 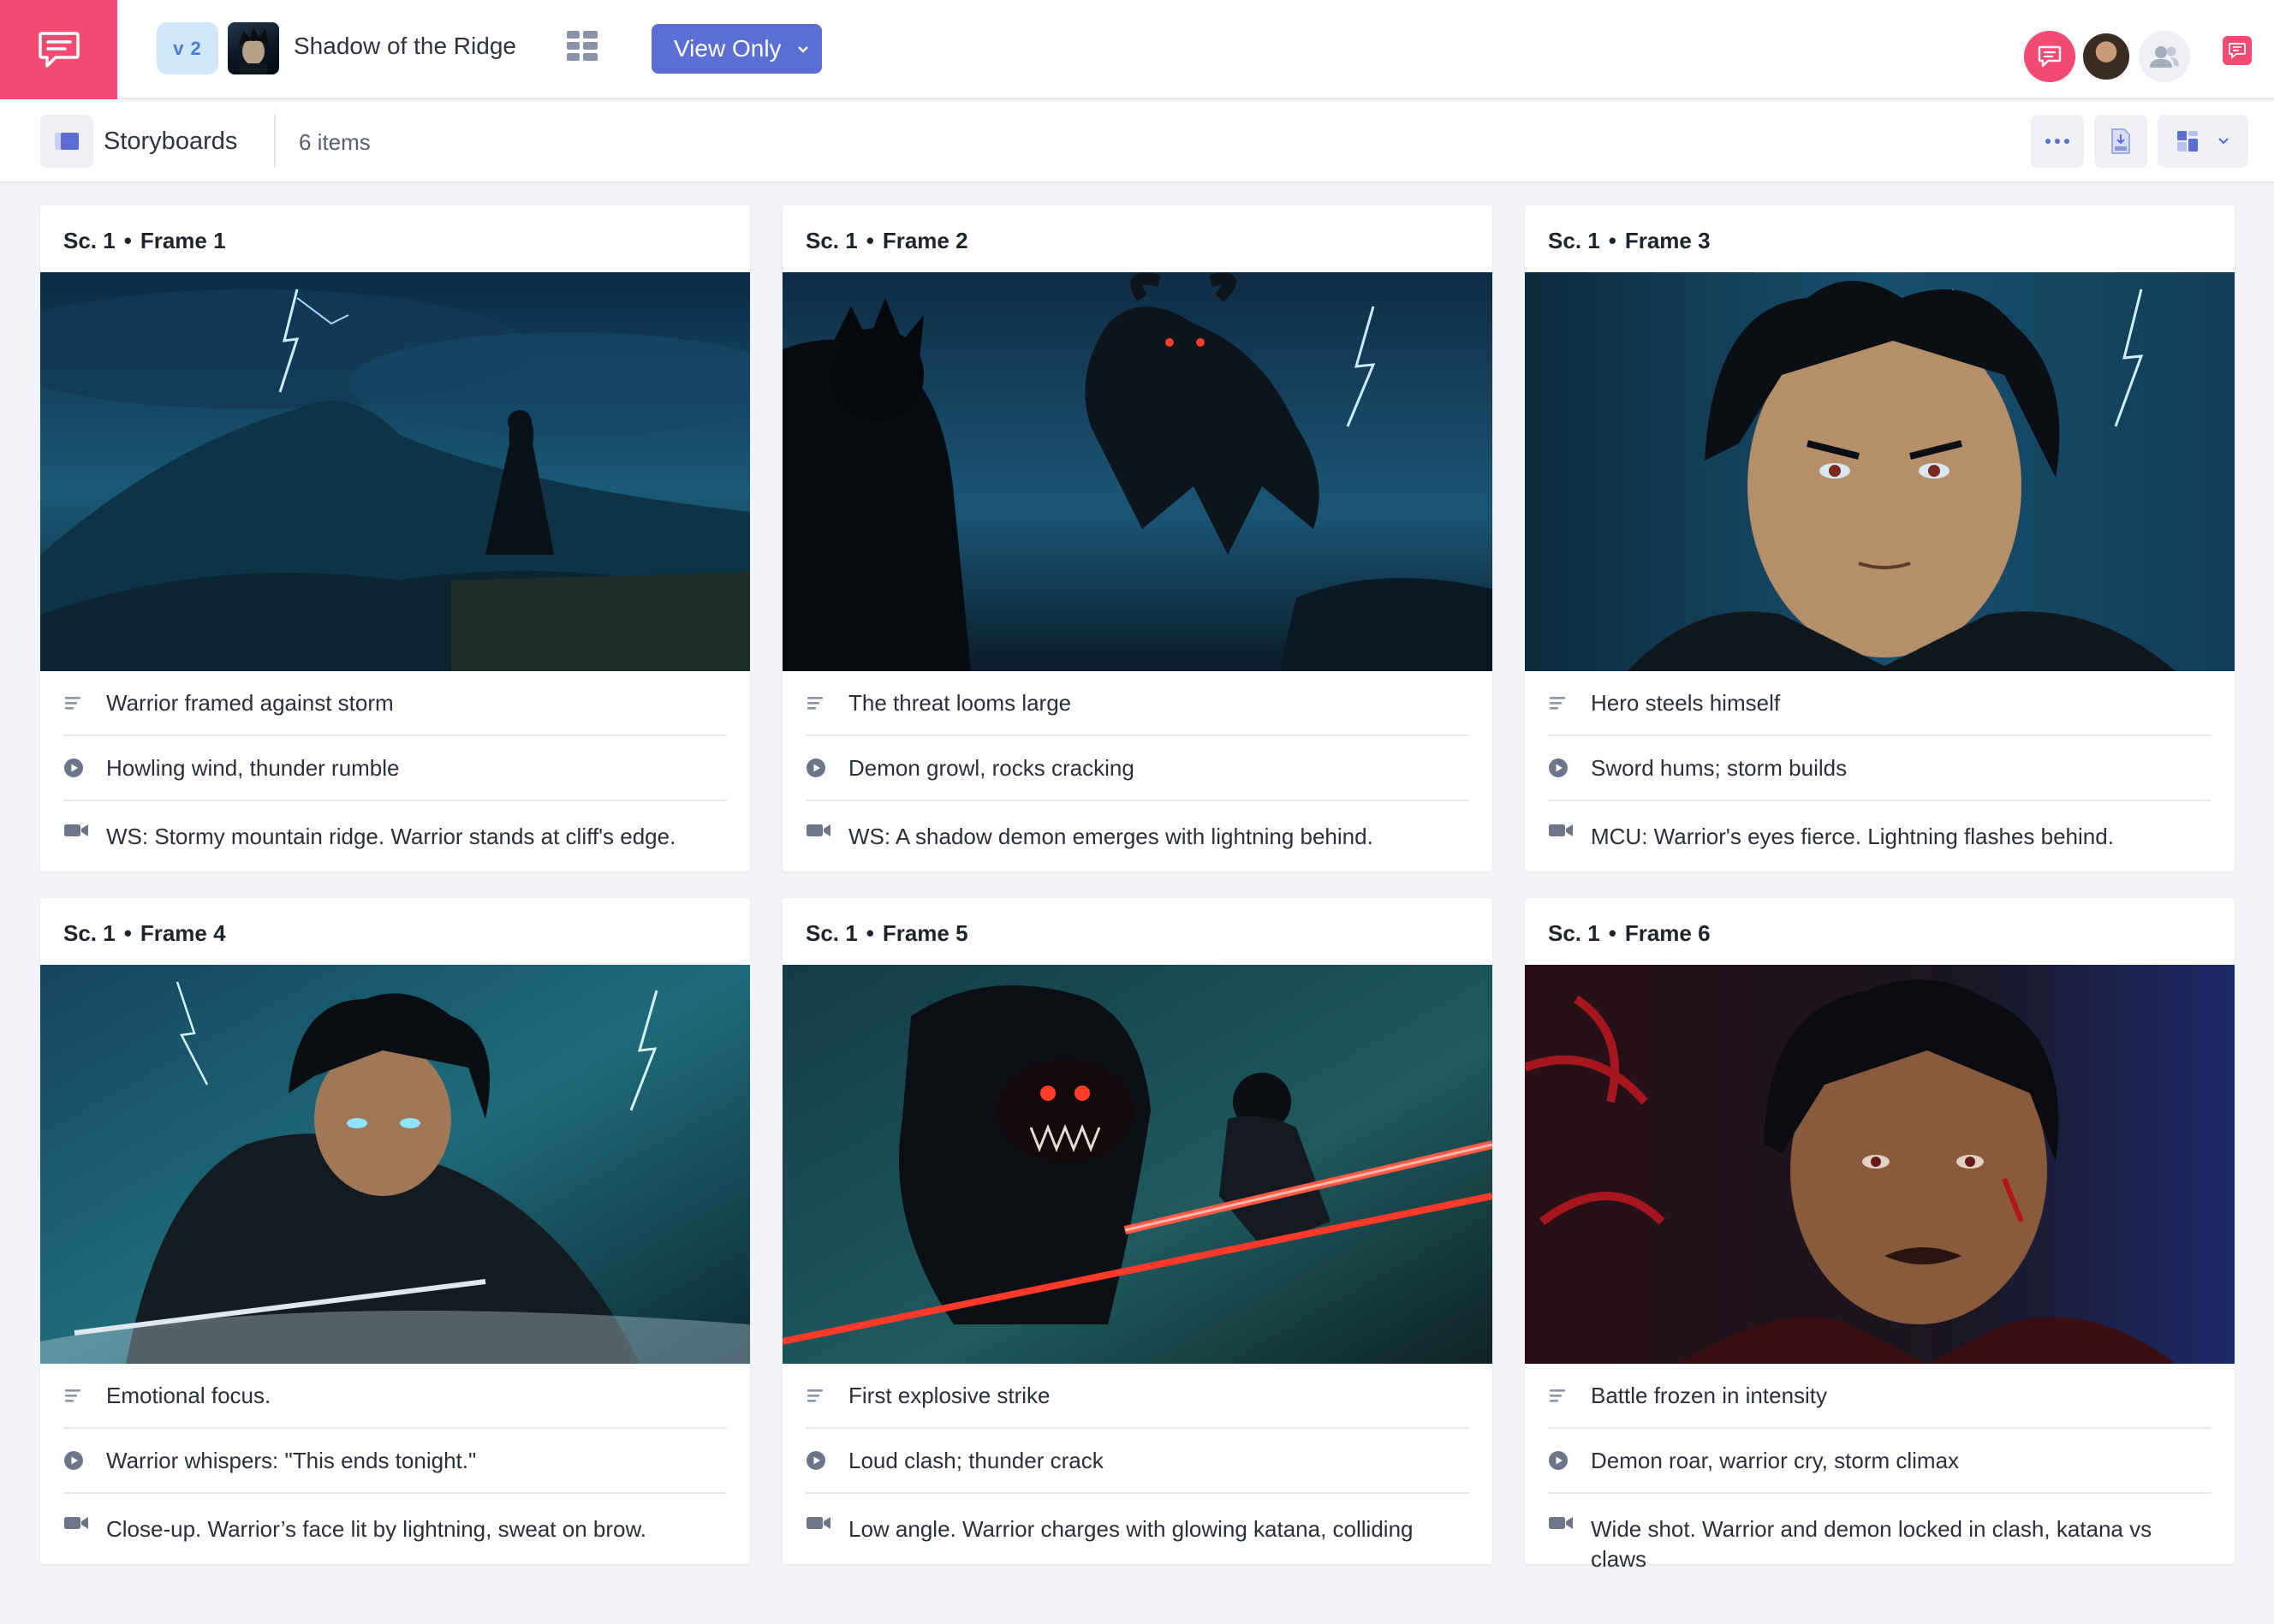 I want to click on audio-row: Loud clash; thunder crack, so click(x=1137, y=1461).